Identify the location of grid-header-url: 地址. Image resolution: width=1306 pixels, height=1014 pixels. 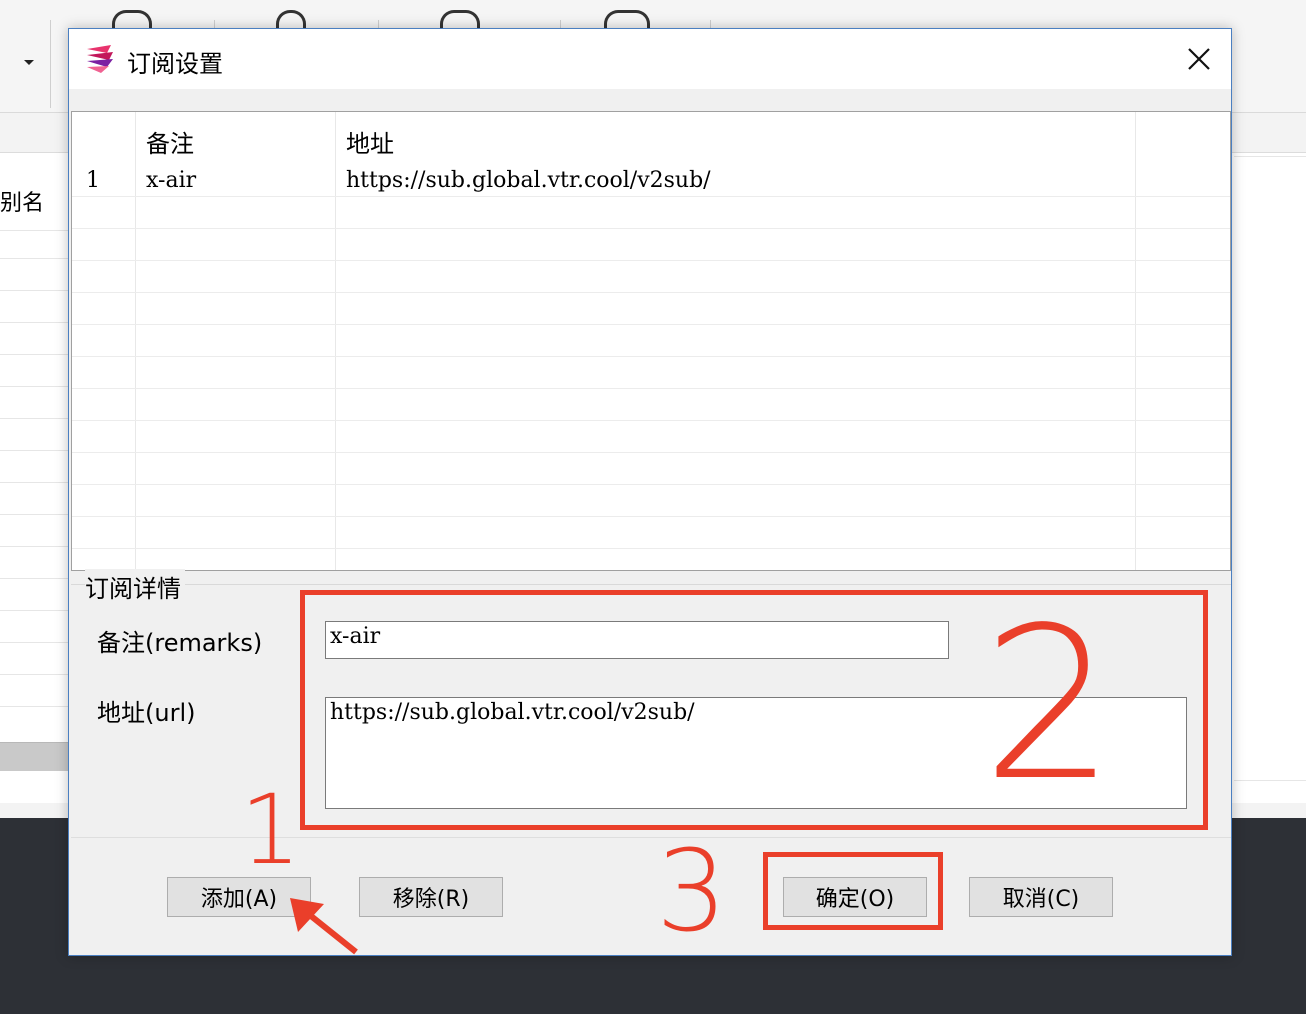
(370, 141).